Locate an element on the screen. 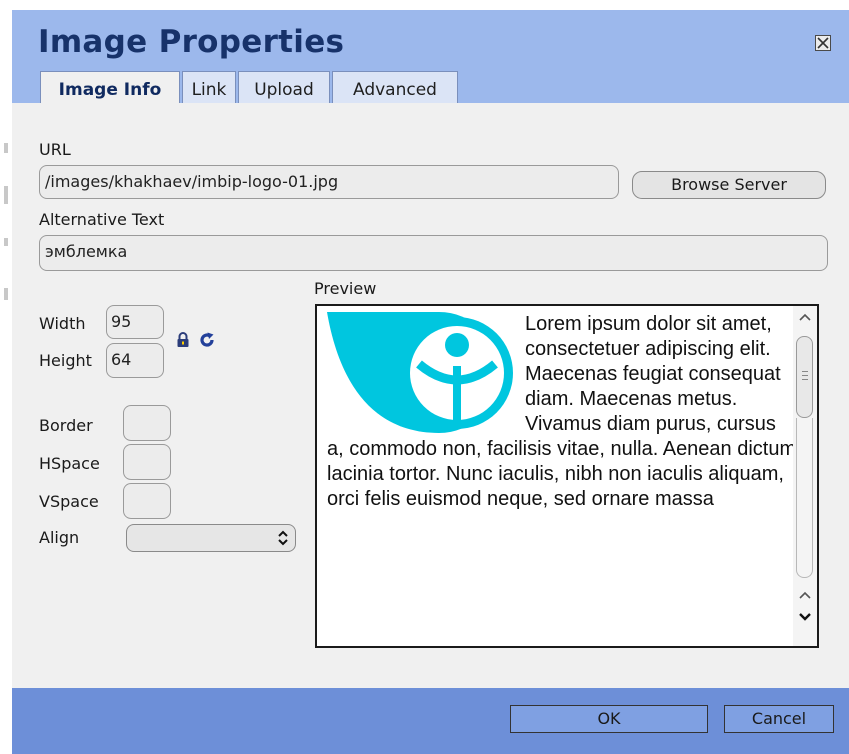 The image size is (849, 754). hspace-input is located at coordinates (147, 462).